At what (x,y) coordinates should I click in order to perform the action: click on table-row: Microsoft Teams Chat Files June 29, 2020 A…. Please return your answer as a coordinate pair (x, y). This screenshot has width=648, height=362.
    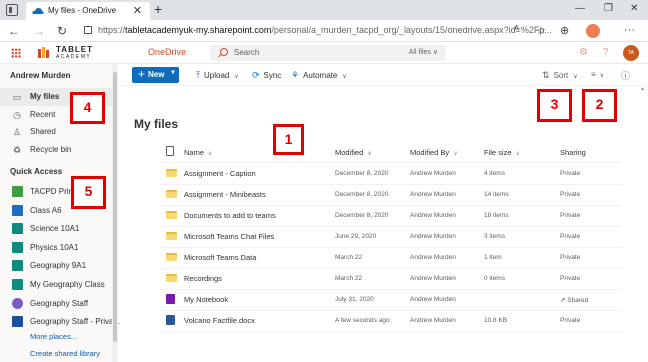
    Looking at the image, I should click on (391, 237).